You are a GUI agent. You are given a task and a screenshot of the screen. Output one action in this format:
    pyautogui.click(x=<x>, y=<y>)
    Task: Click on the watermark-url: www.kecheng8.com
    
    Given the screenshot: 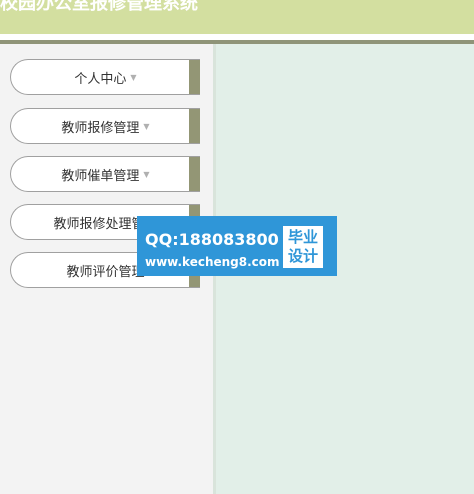 What is the action you would take?
    pyautogui.click(x=212, y=262)
    